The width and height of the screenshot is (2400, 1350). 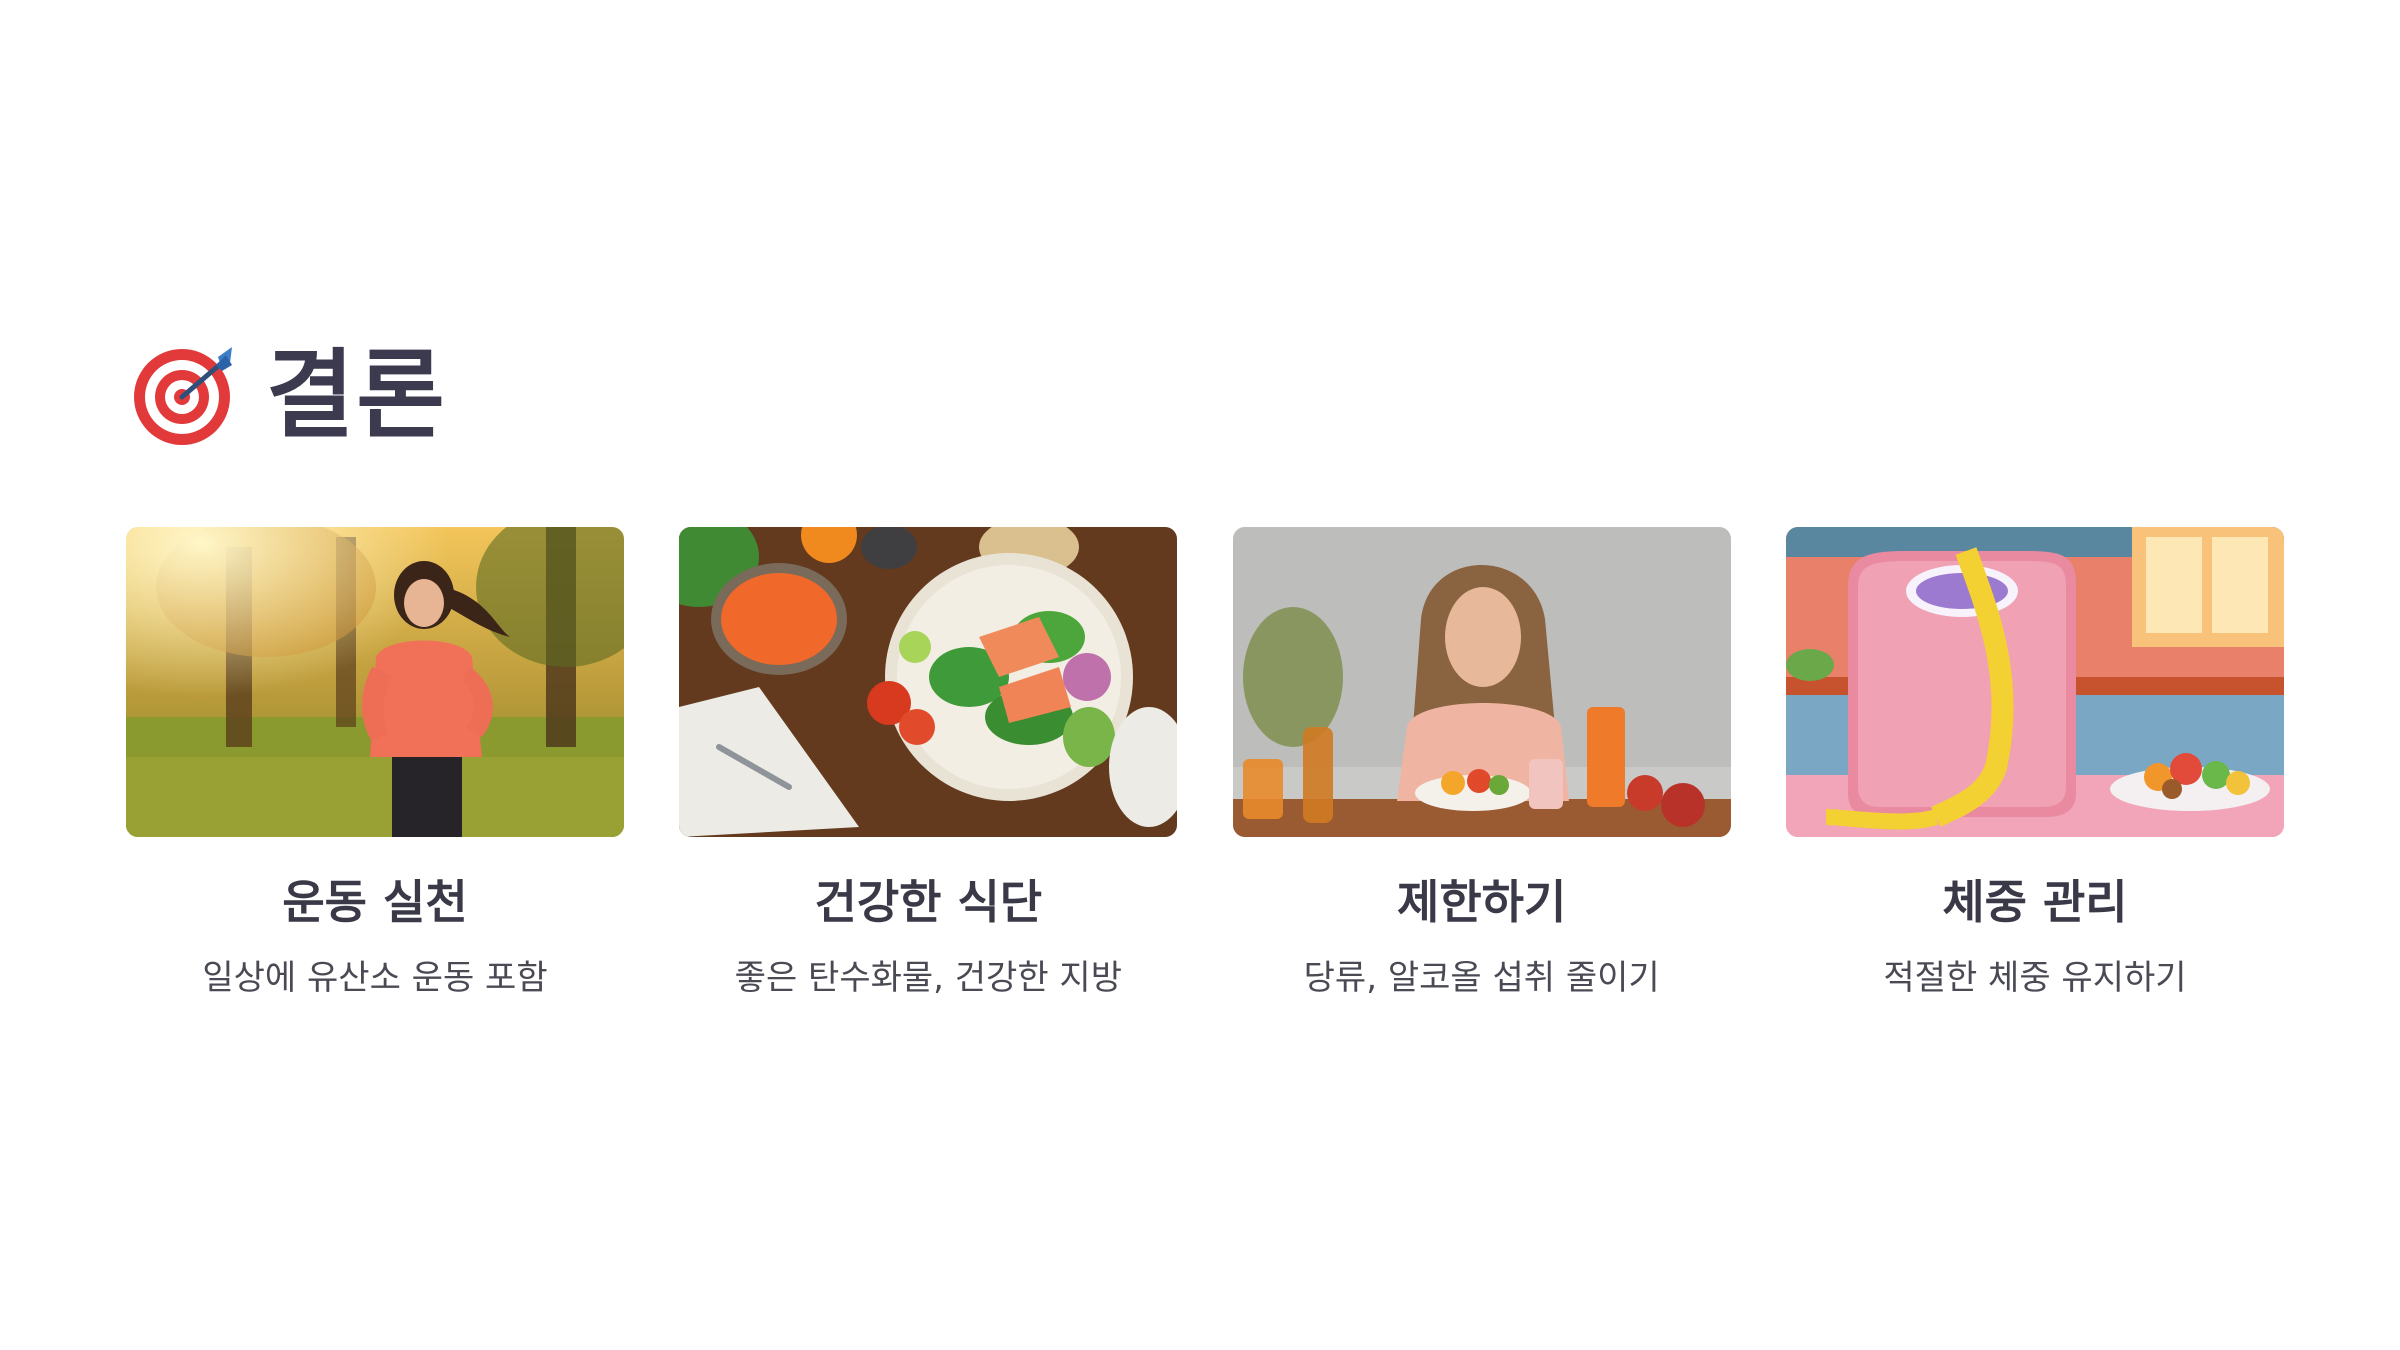 I want to click on card-limit: 제한하기 당류, 알코올 섭취 줄이기, so click(x=1481, y=763).